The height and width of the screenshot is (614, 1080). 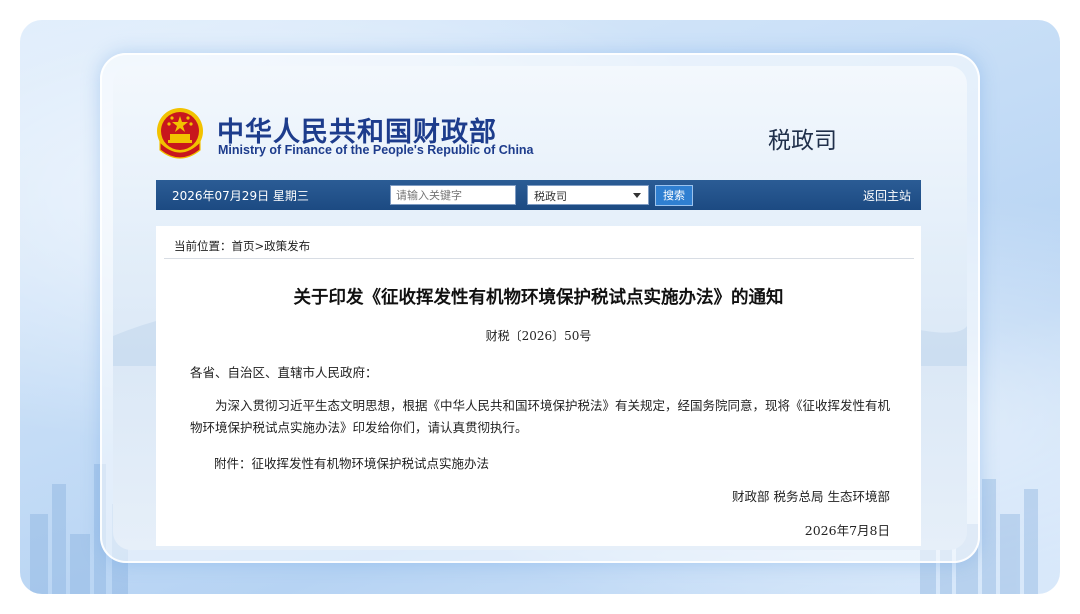 I want to click on breadcrumb: 当前位置：首页>政策发布, so click(x=242, y=246).